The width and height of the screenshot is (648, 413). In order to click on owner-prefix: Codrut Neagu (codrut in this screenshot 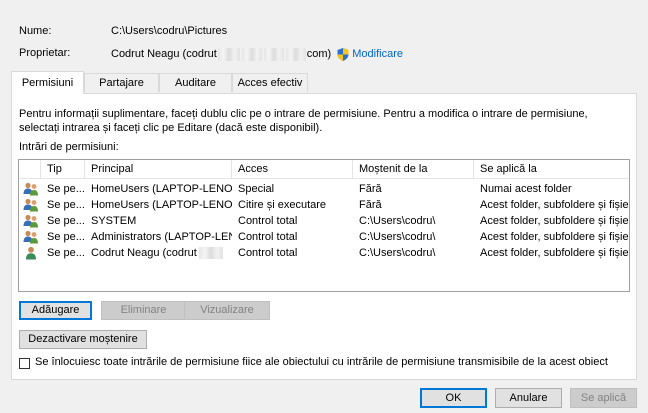, I will do `click(164, 54)`.